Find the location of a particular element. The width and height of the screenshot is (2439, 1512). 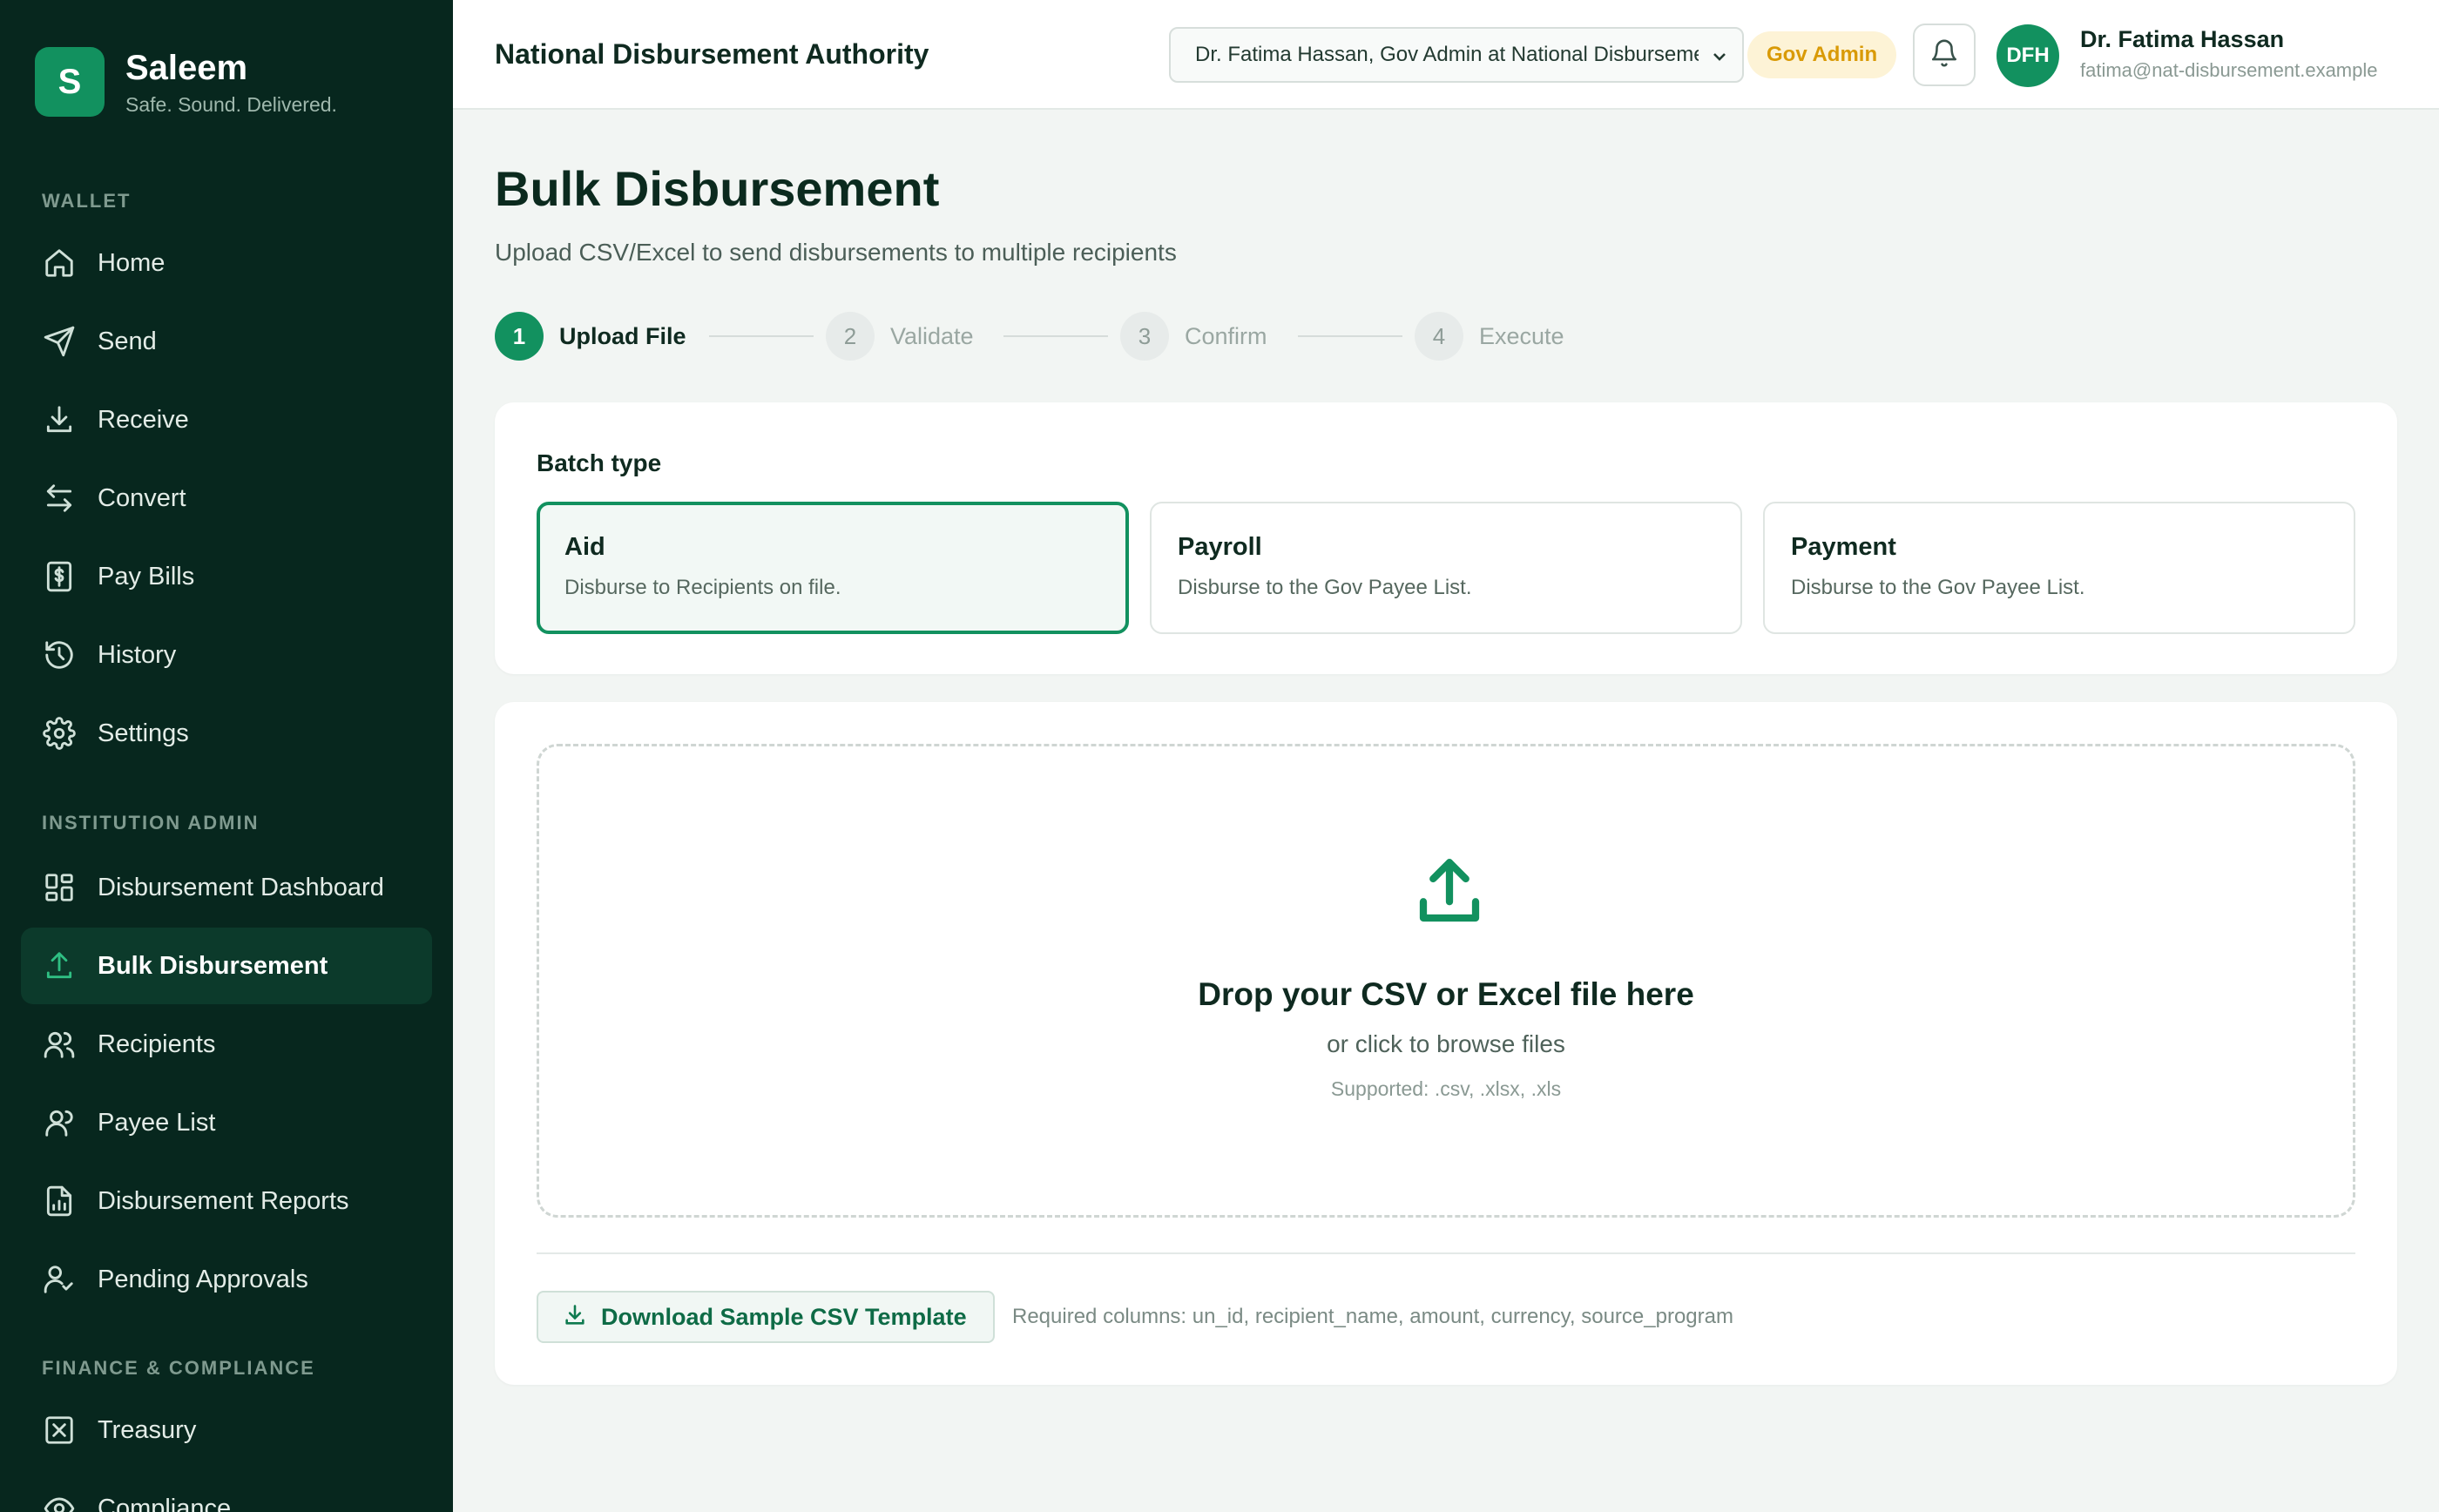

step-number: 4 is located at coordinates (1439, 336).